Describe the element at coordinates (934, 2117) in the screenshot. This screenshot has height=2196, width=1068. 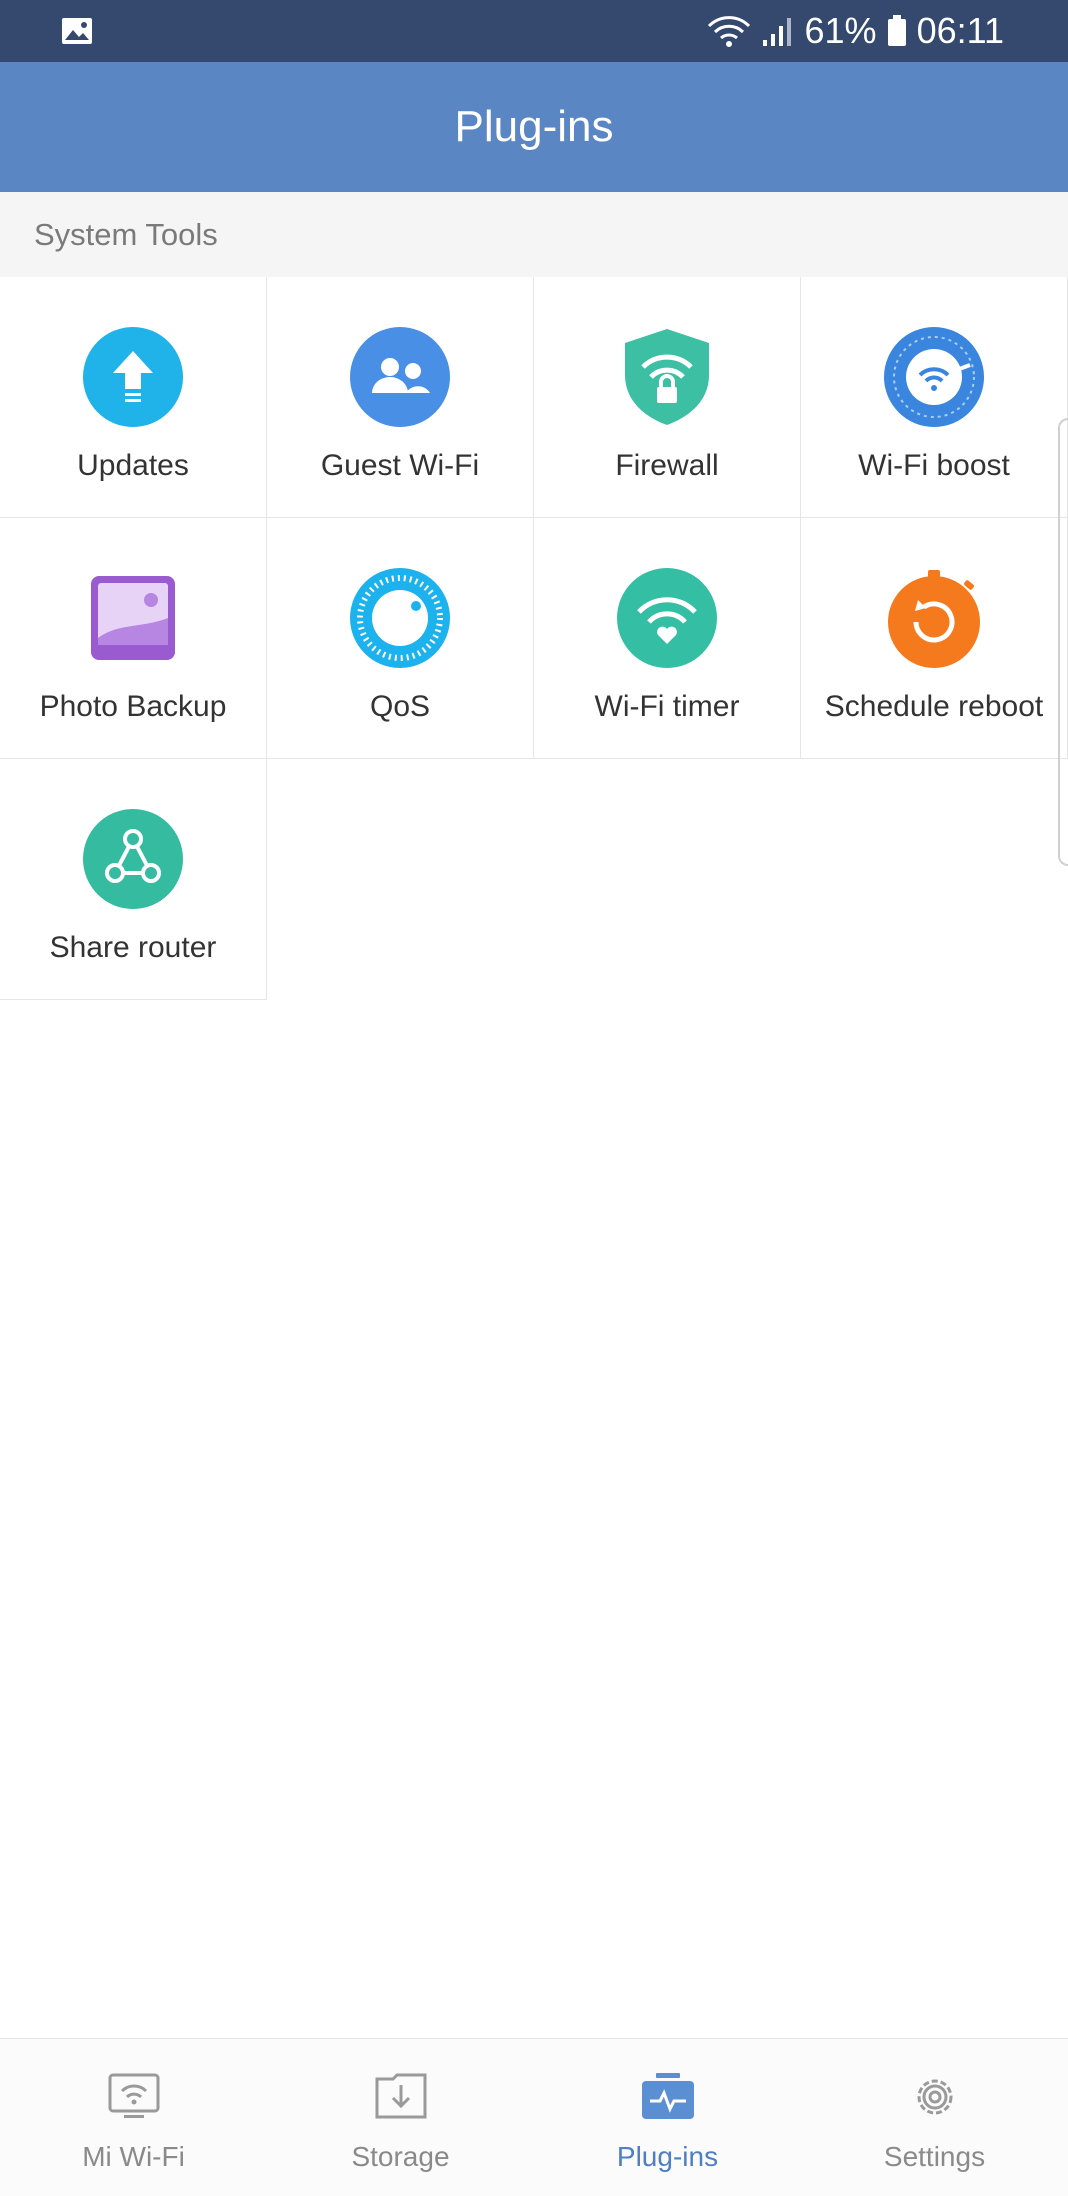
I see `nav-settings: Settings` at that location.